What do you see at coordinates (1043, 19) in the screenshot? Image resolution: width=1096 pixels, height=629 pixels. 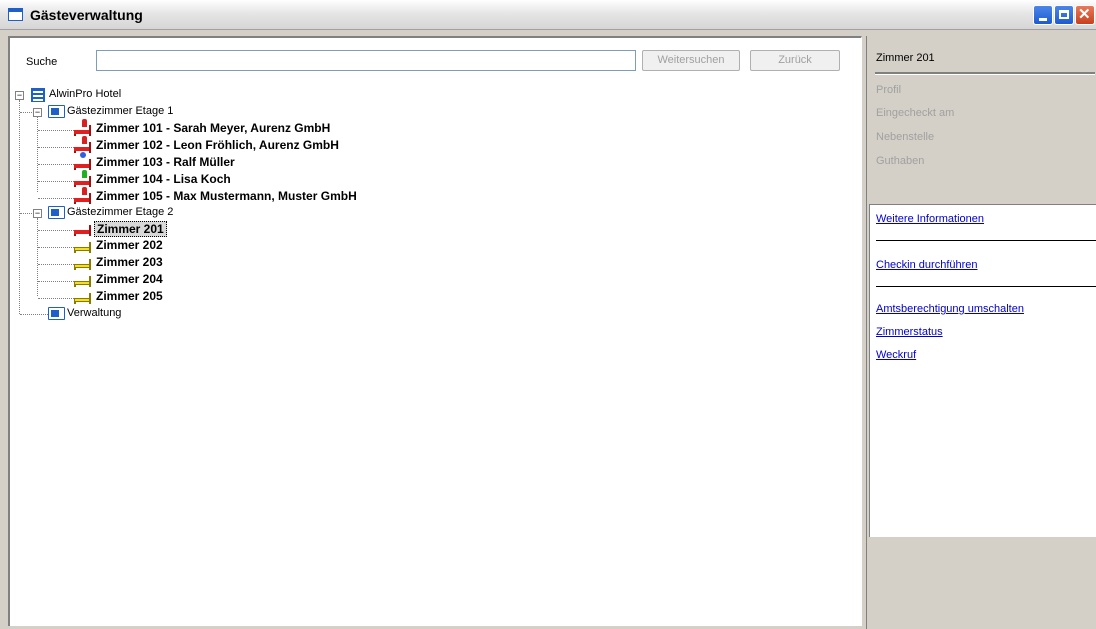 I see `minimize-icon` at bounding box center [1043, 19].